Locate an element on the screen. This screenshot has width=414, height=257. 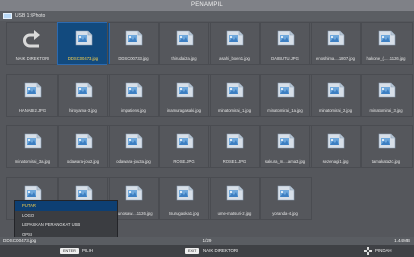
window-title: PENAMPIL is located at coordinates (207, 5).